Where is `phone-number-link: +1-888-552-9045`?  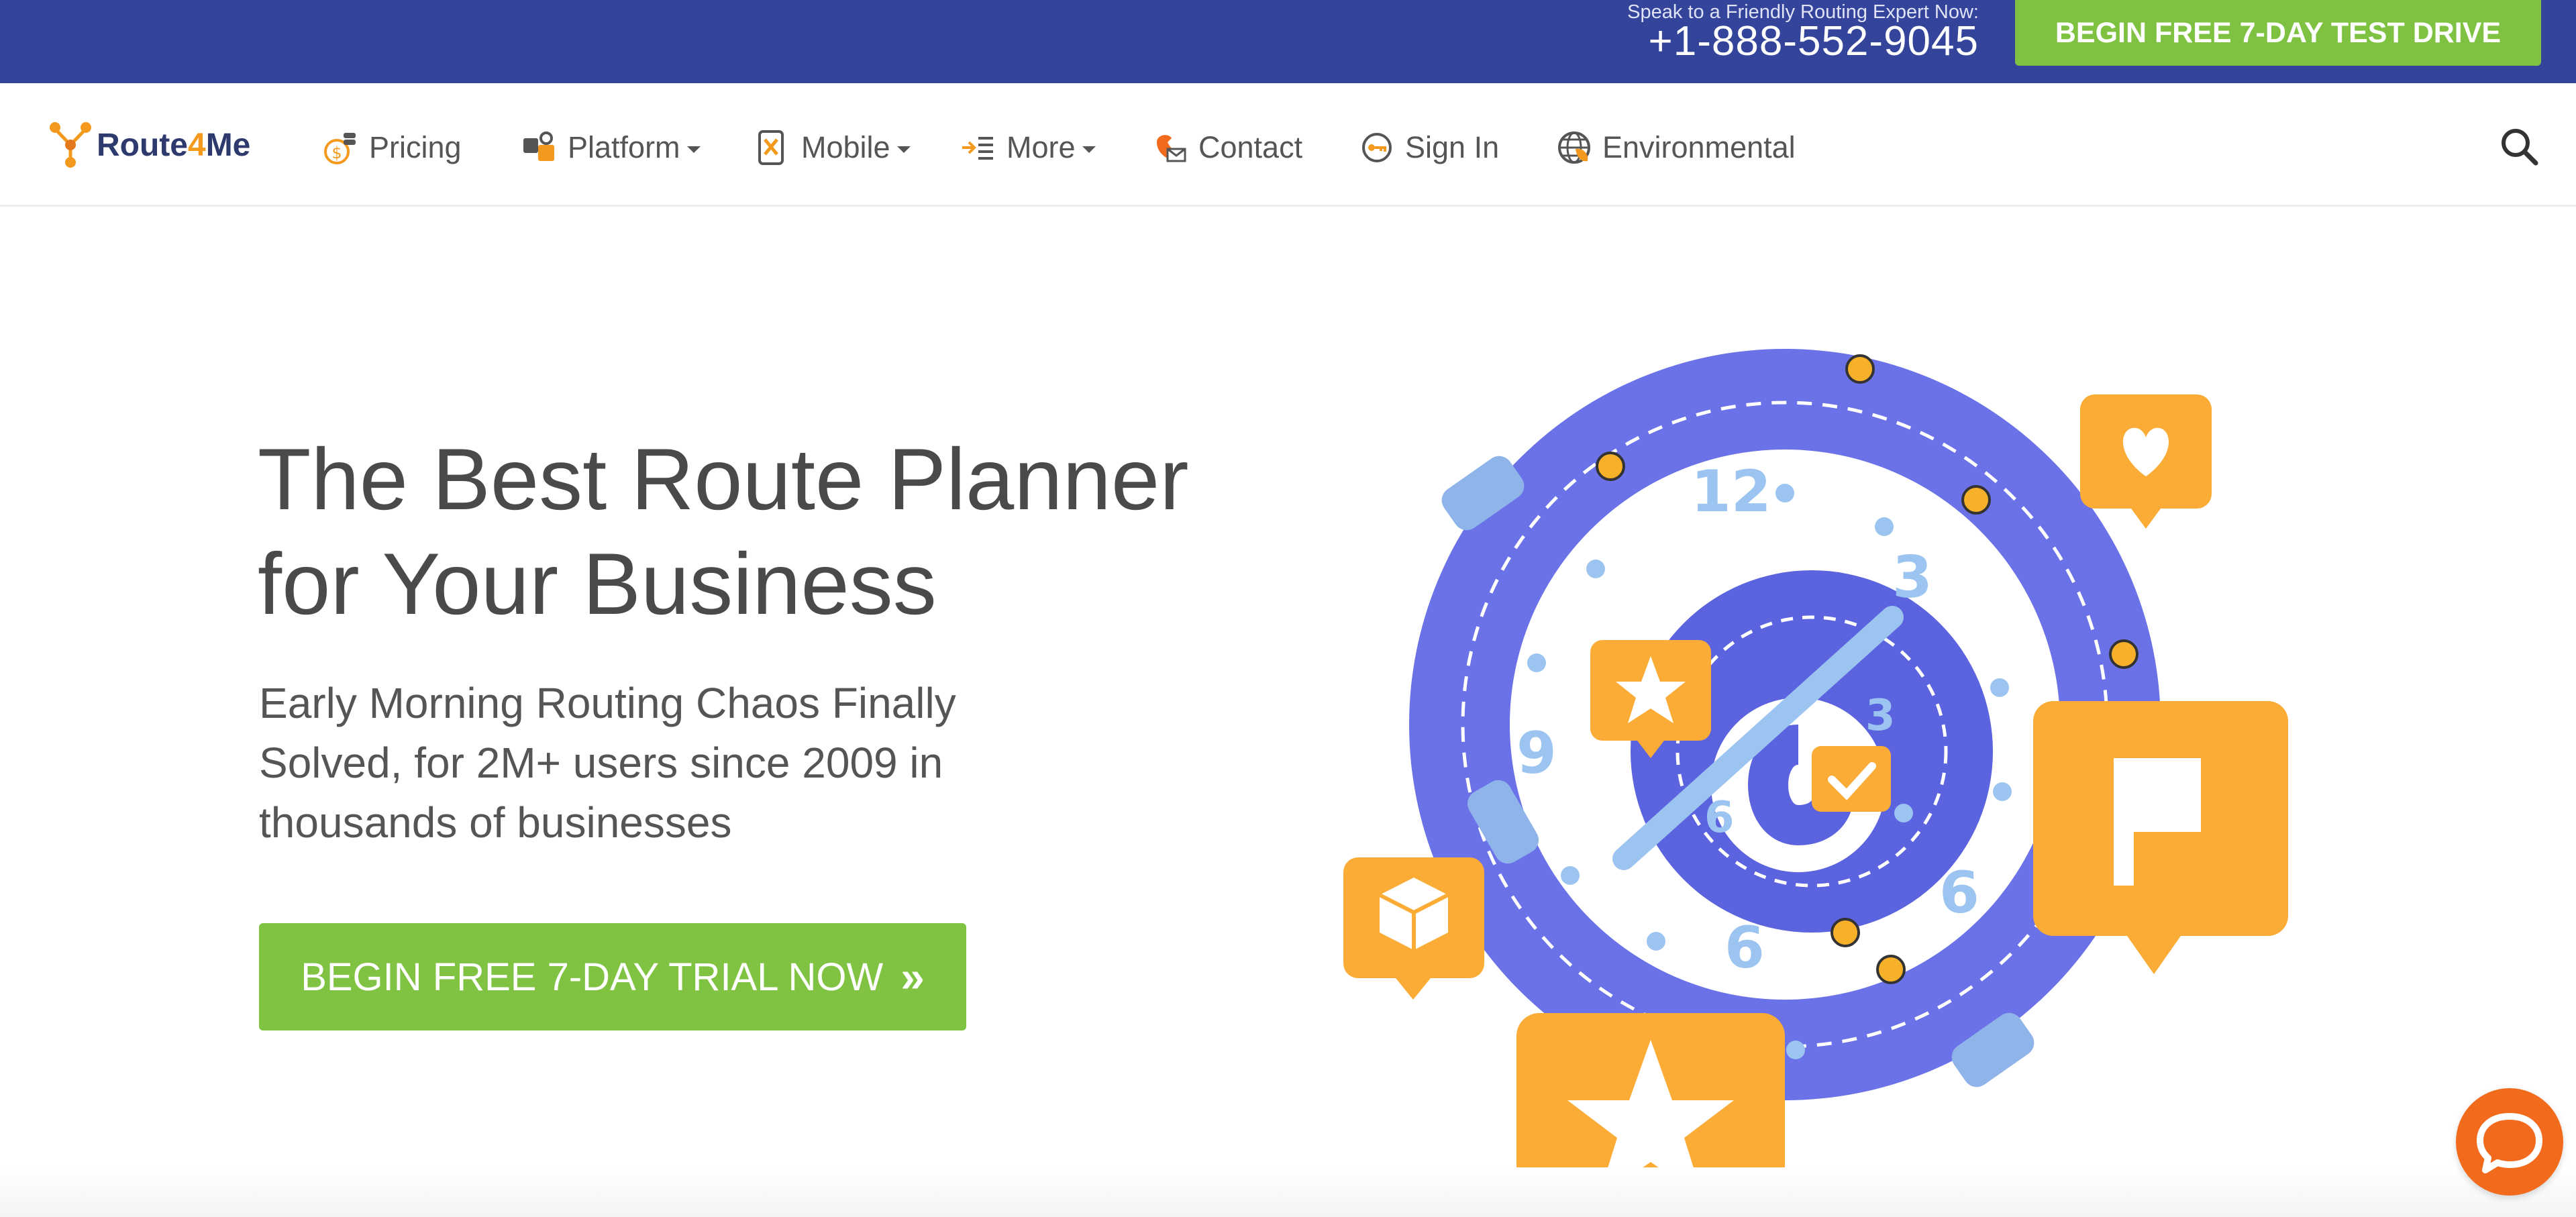
phone-number-link: +1-888-552-9045 is located at coordinates (1814, 41).